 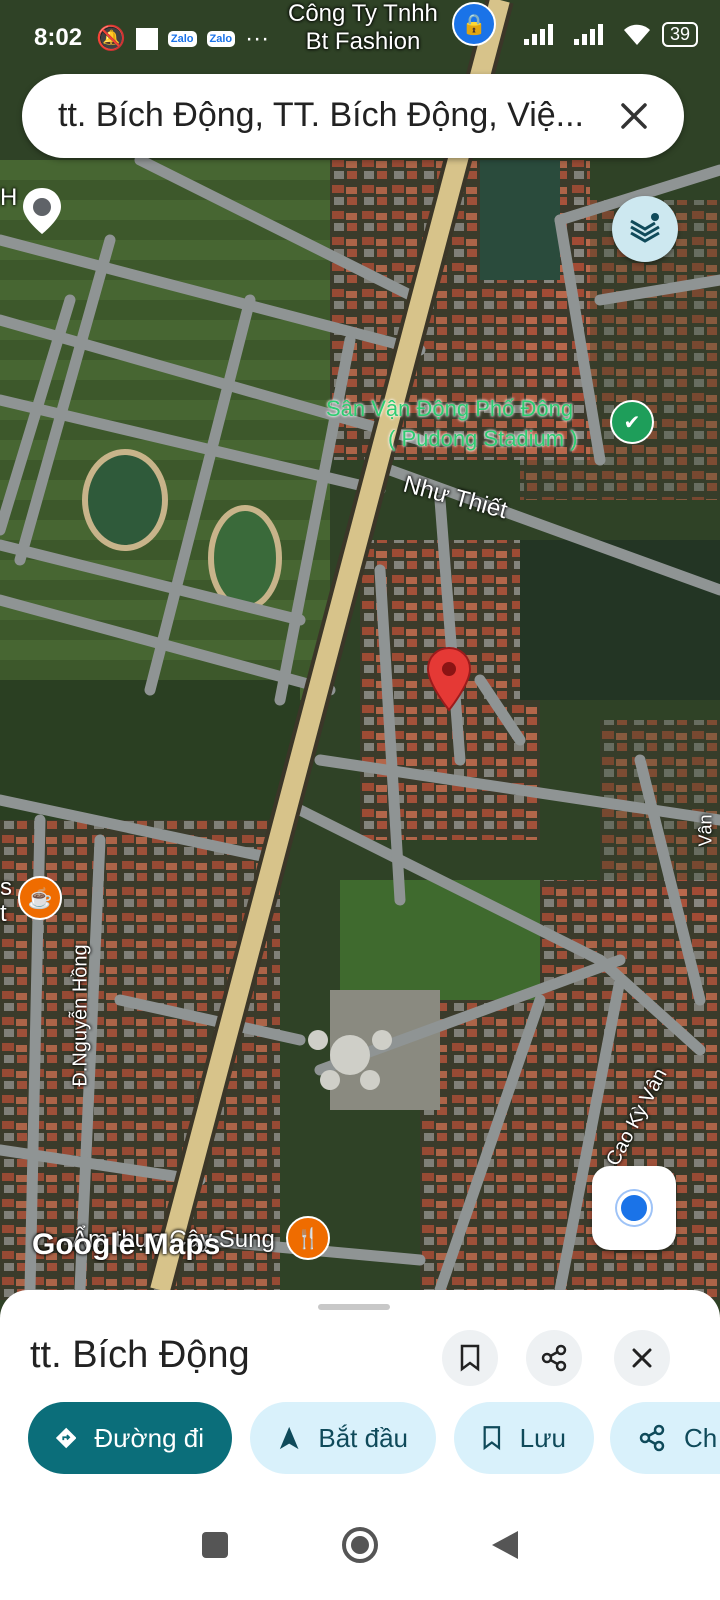 I want to click on layers-icon, so click(x=645, y=228).